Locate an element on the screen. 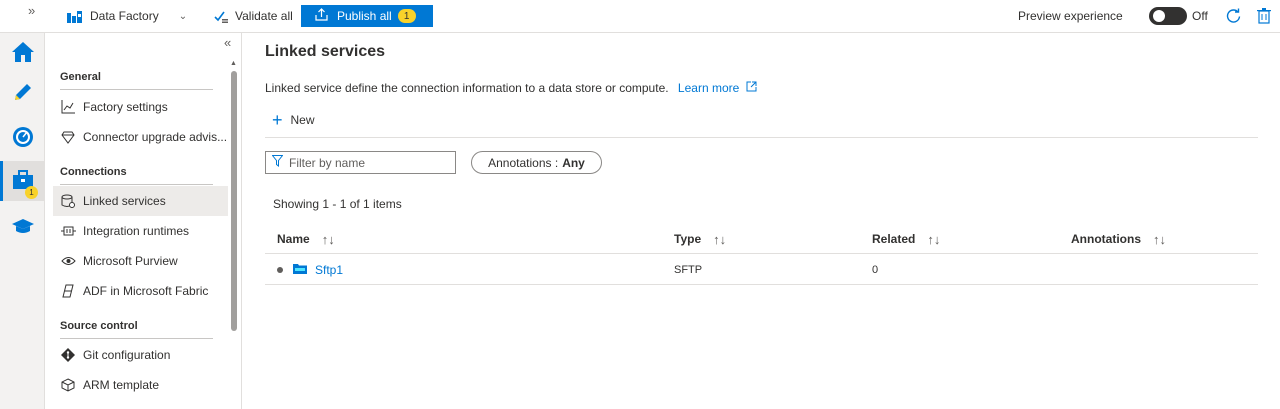 The height and width of the screenshot is (409, 1280). annotations-filter-value: Any is located at coordinates (573, 162).